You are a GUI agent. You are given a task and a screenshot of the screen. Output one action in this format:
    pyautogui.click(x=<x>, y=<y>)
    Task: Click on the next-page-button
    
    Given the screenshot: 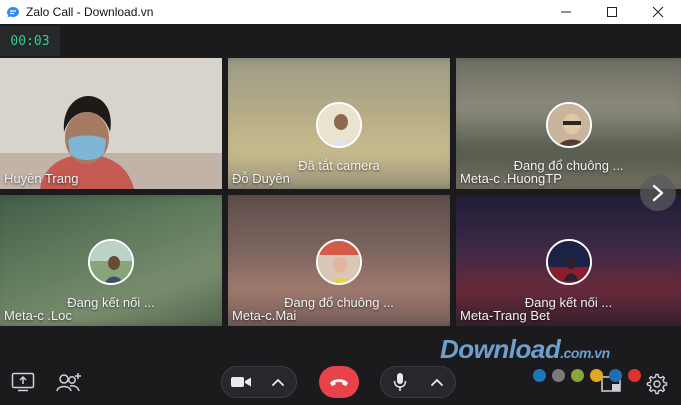 What is the action you would take?
    pyautogui.click(x=658, y=193)
    